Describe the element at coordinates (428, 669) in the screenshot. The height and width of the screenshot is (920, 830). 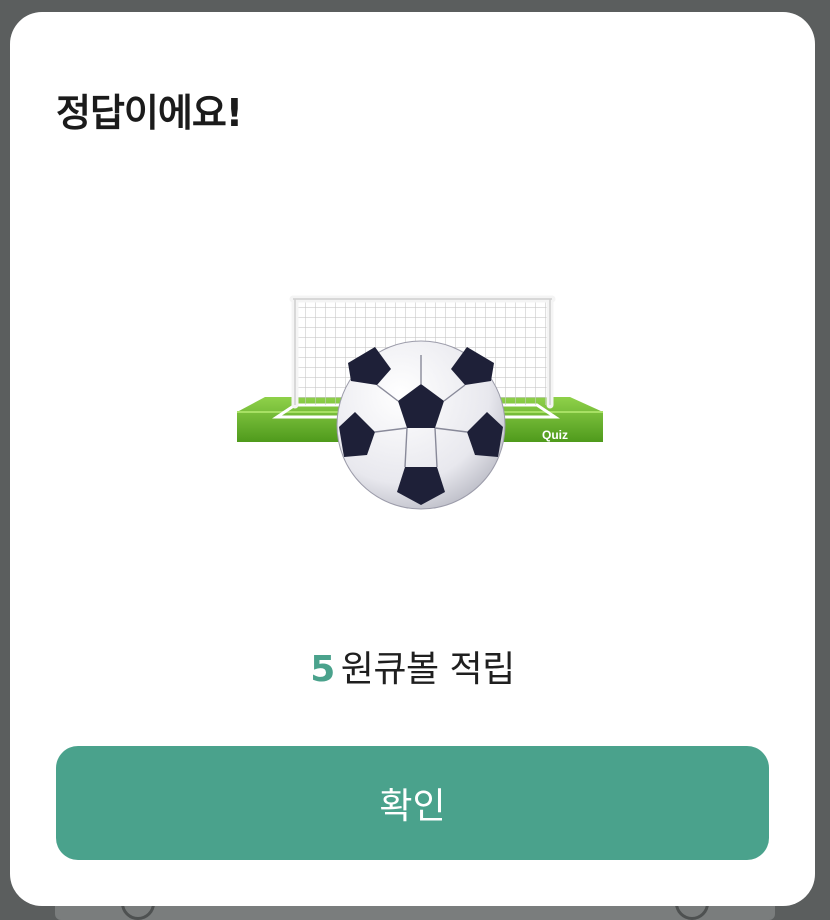
I see `reward-text: 원큐볼 적립` at that location.